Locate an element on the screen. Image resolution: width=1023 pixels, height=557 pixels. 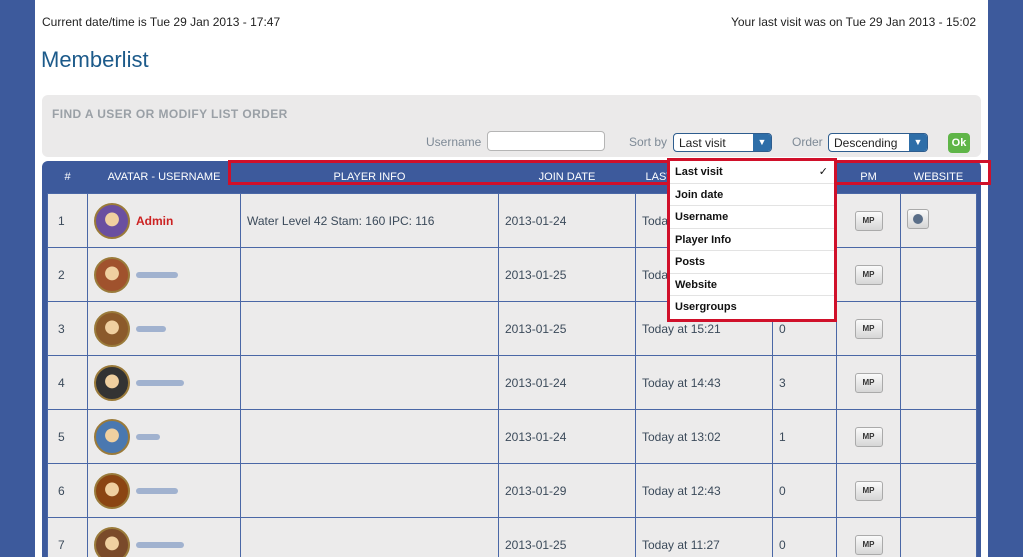
username-input is located at coordinates (546, 141).